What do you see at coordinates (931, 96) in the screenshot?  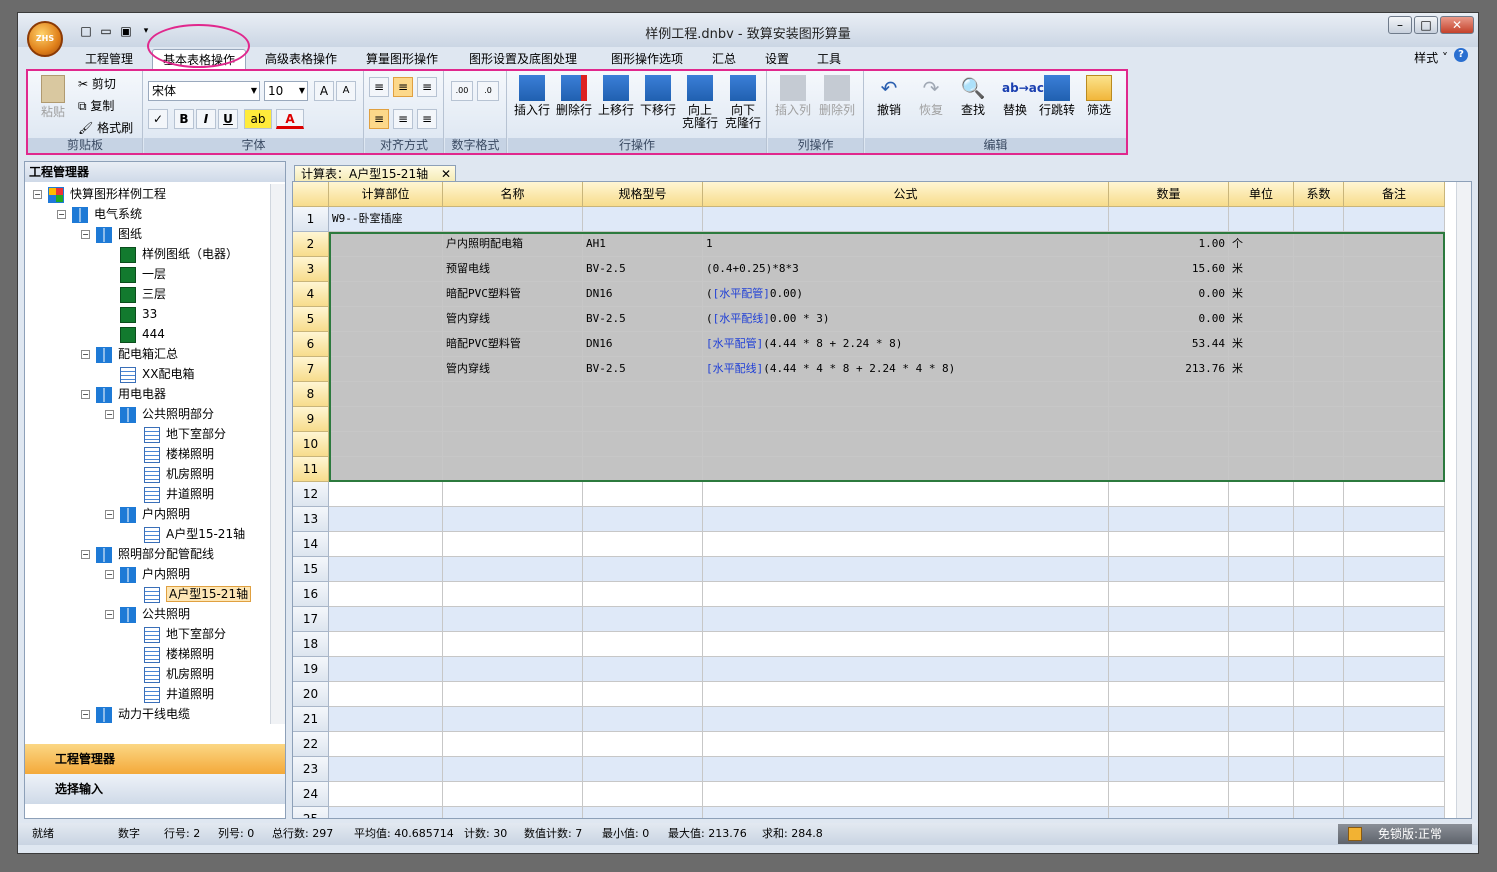 I see `redo-button: ↷ 恢复` at bounding box center [931, 96].